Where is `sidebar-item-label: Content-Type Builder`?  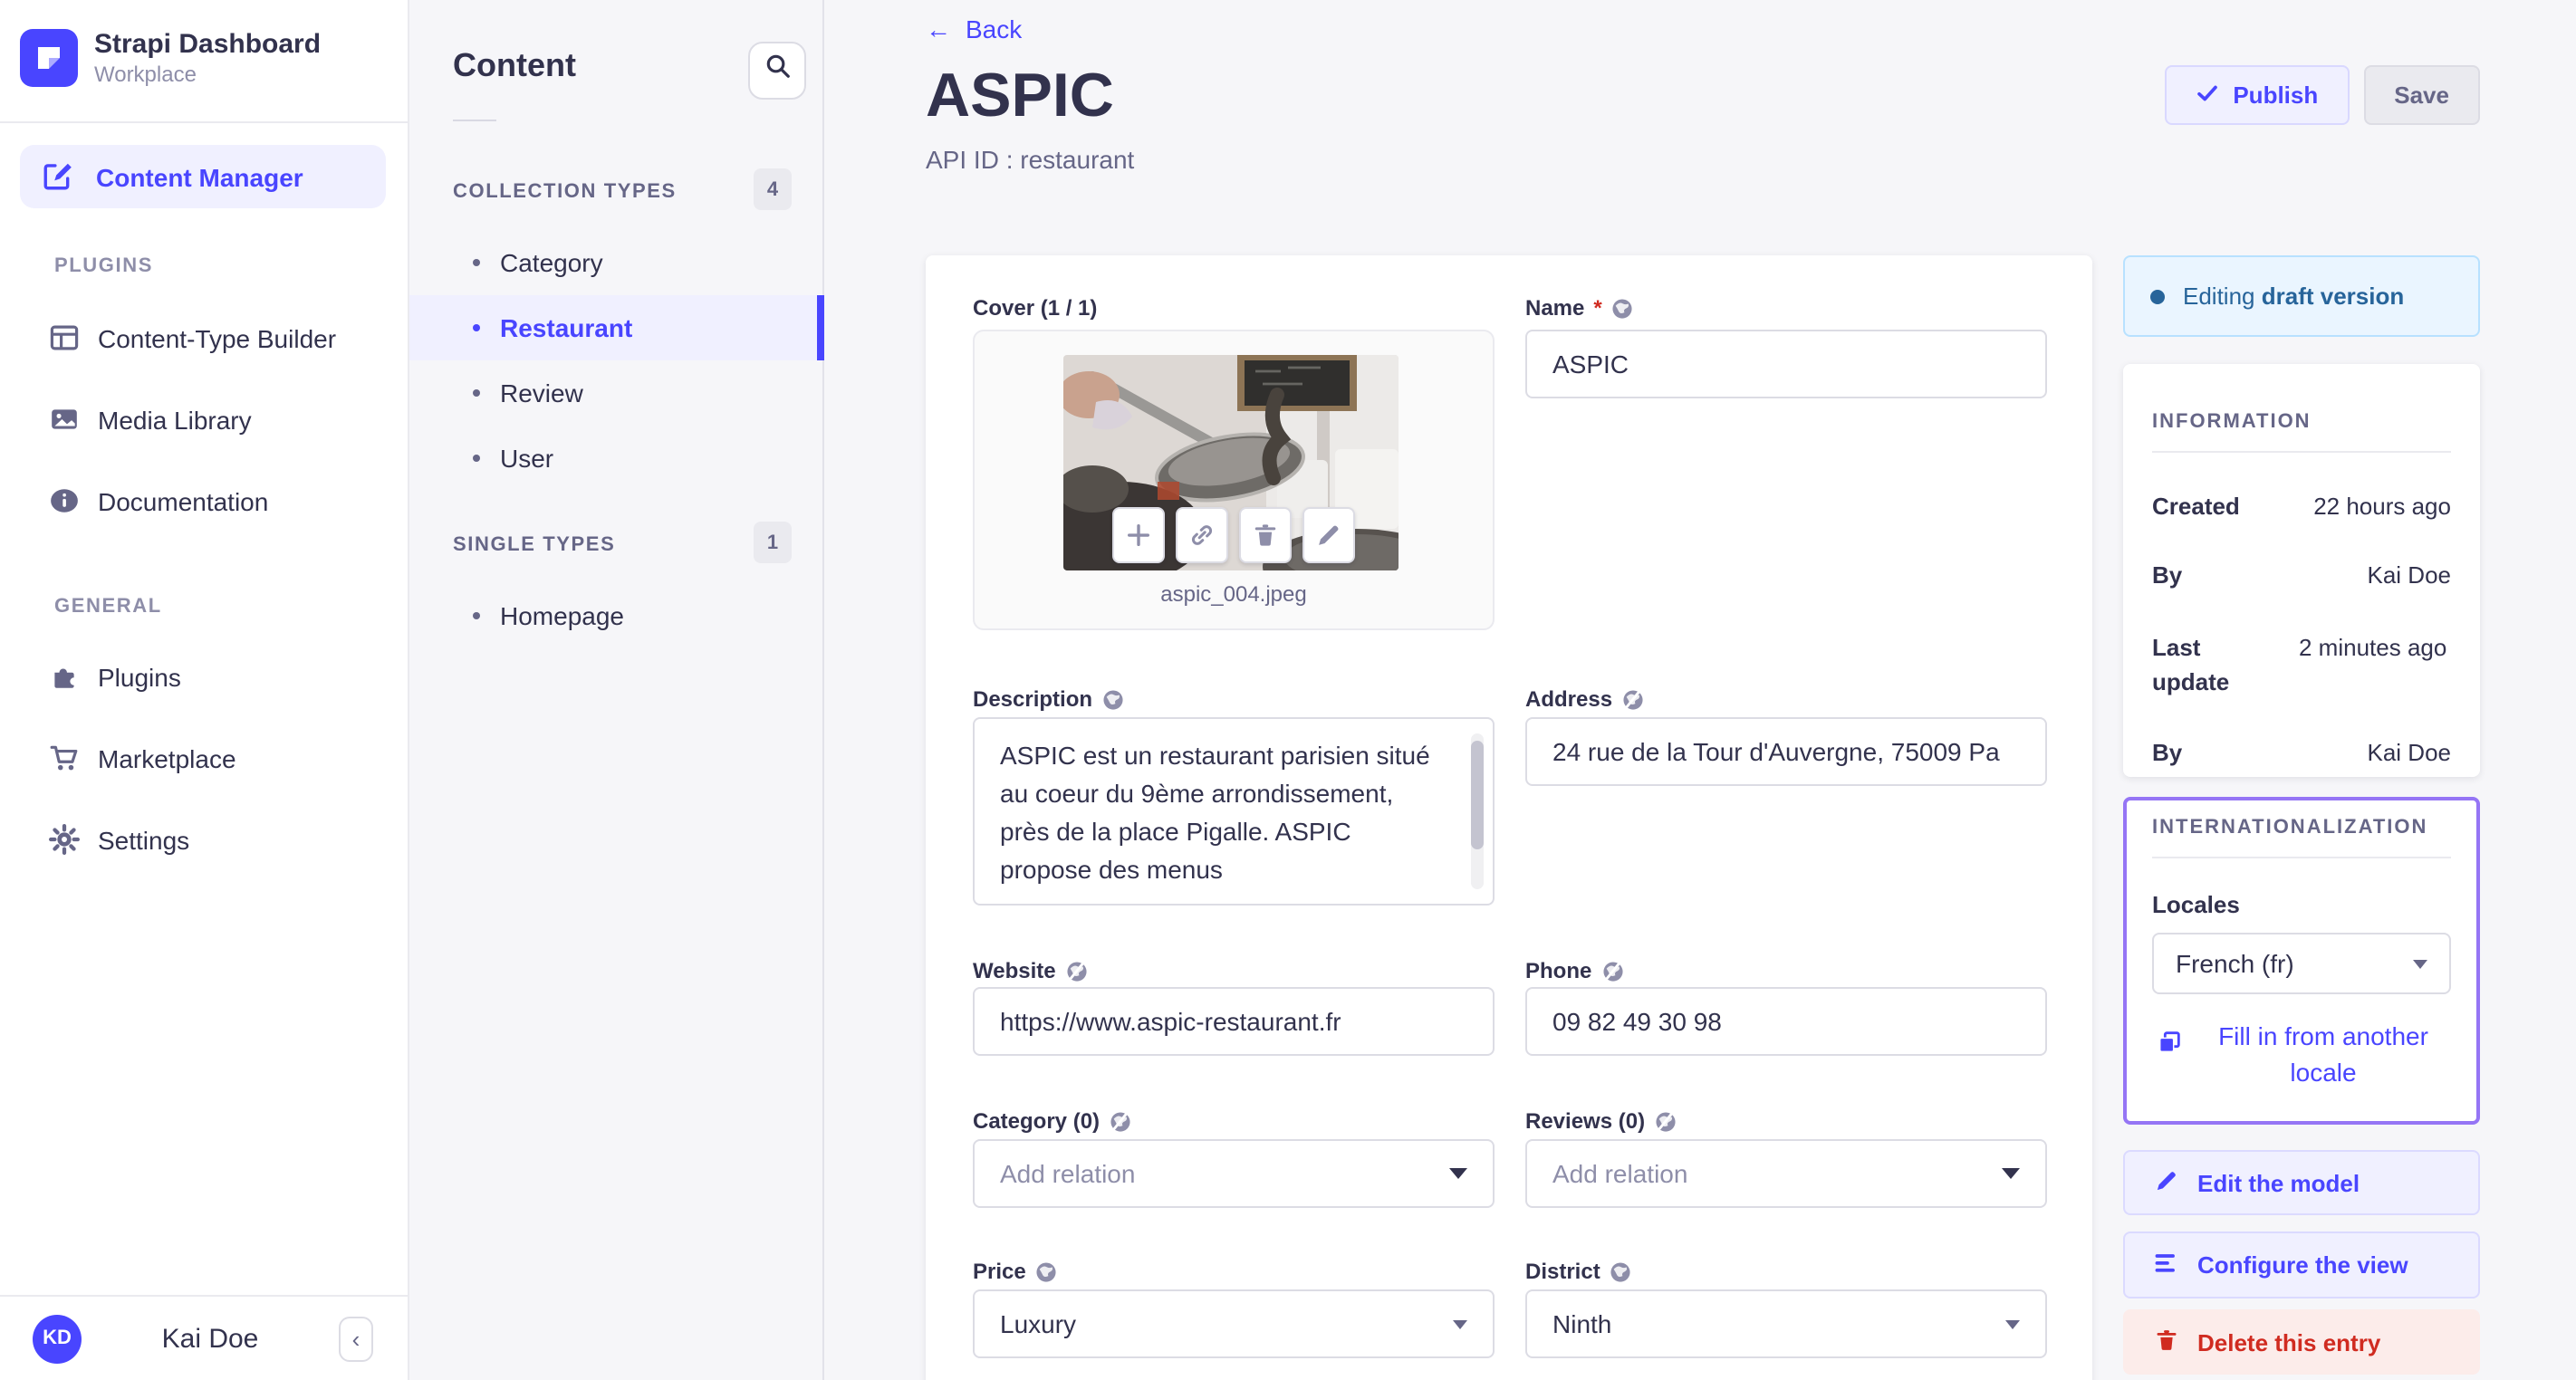 sidebar-item-label: Content-Type Builder is located at coordinates (217, 337).